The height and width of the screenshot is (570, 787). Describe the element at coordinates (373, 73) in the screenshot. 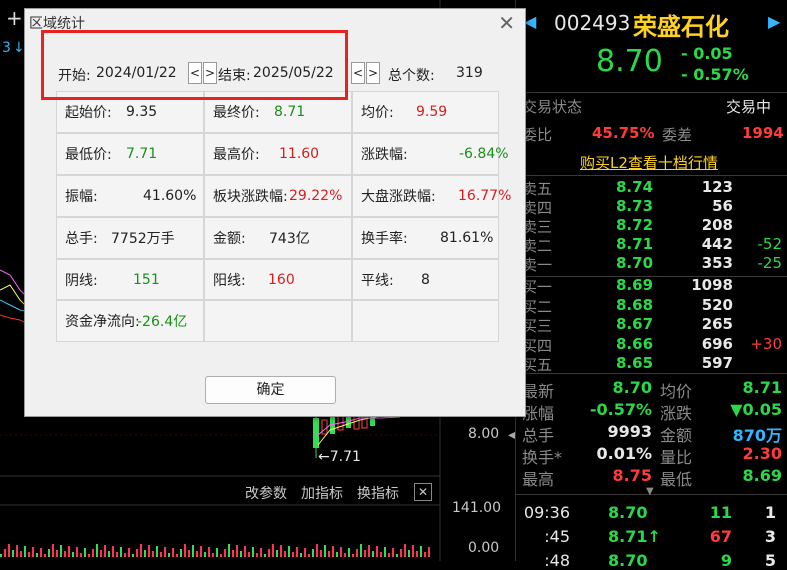

I see `end-next-button: >` at that location.